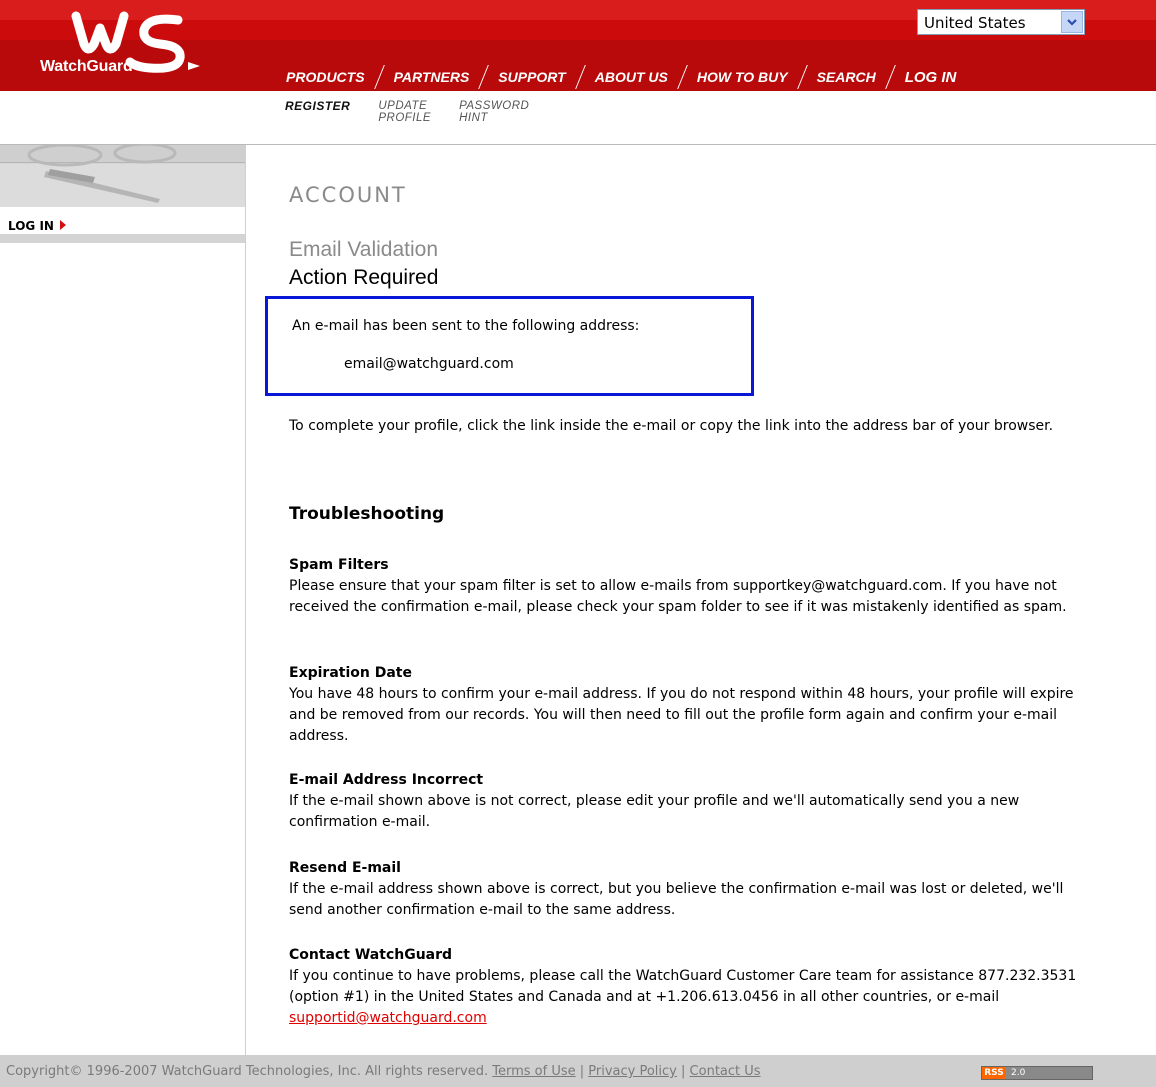  What do you see at coordinates (494, 106) in the screenshot?
I see `subnav-password-hint-line1: PASSWORD` at bounding box center [494, 106].